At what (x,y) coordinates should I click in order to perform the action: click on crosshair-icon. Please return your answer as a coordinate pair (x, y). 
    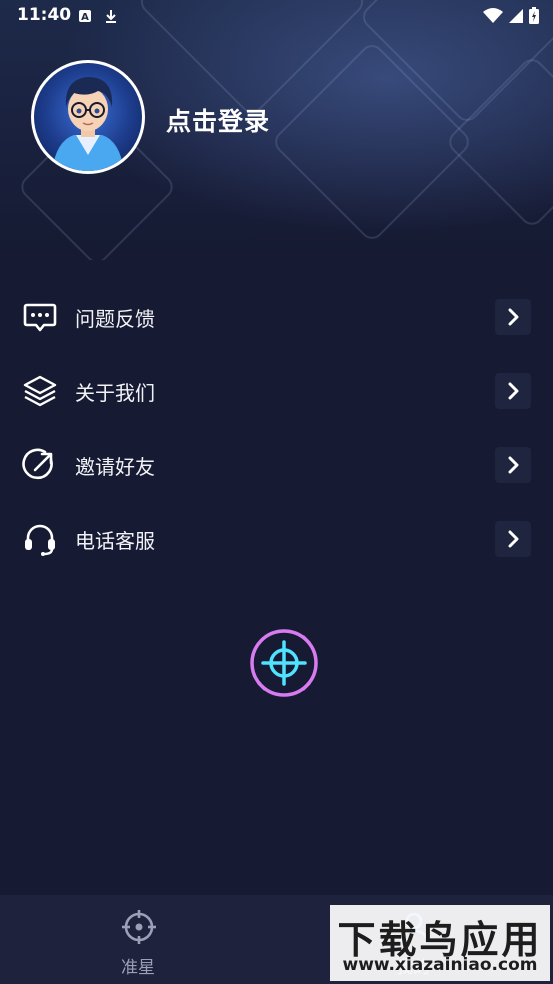
    Looking at the image, I should click on (139, 927).